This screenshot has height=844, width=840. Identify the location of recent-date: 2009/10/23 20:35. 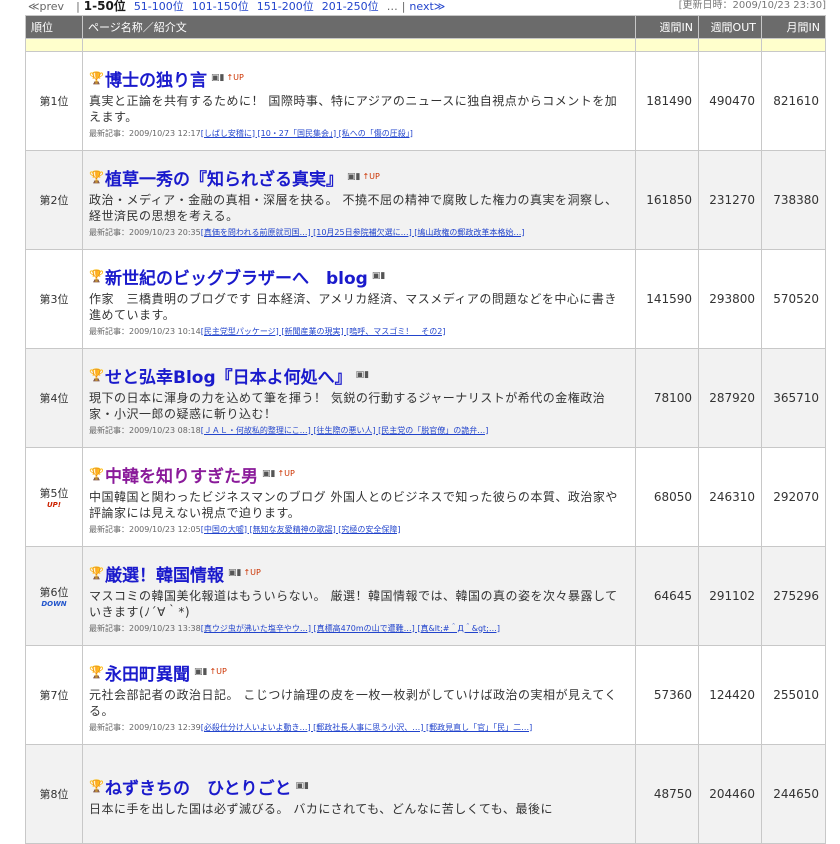
(165, 232).